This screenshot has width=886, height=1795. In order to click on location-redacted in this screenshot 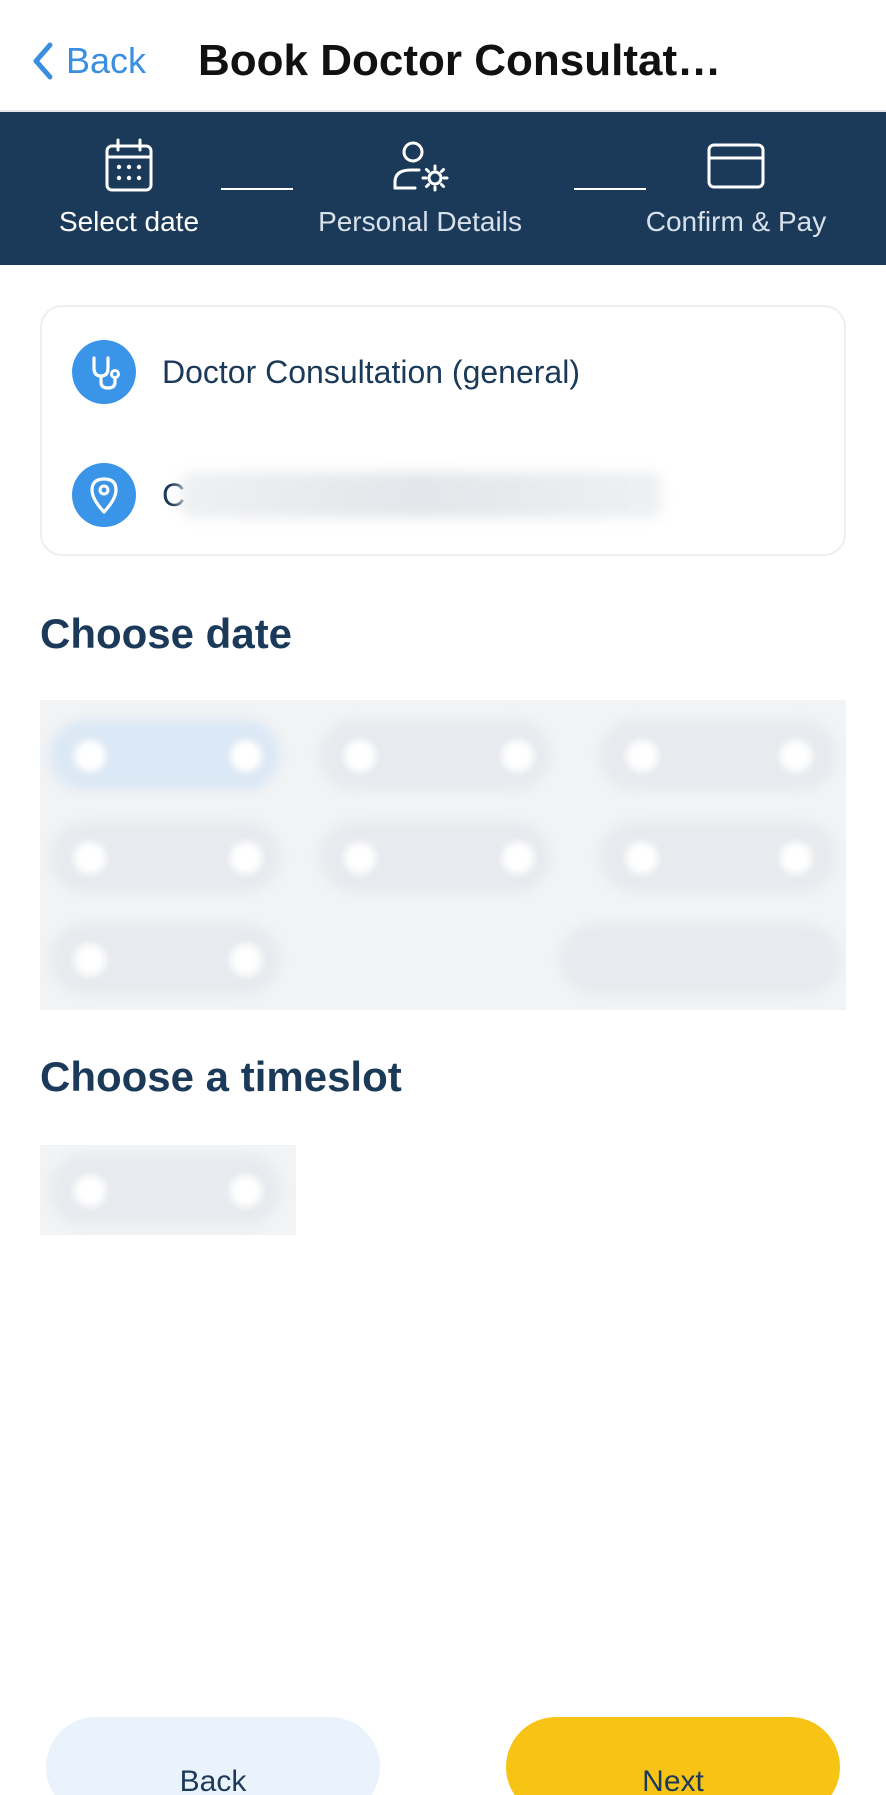, I will do `click(421, 495)`.